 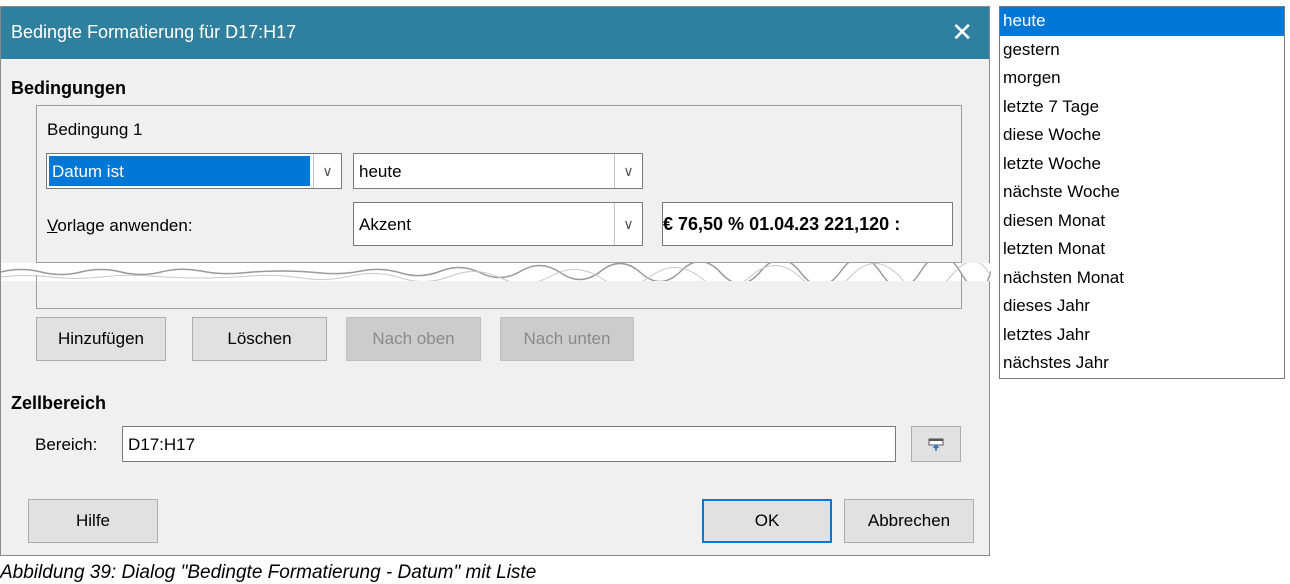 I want to click on help-button-label: Hilfe, so click(x=92, y=520).